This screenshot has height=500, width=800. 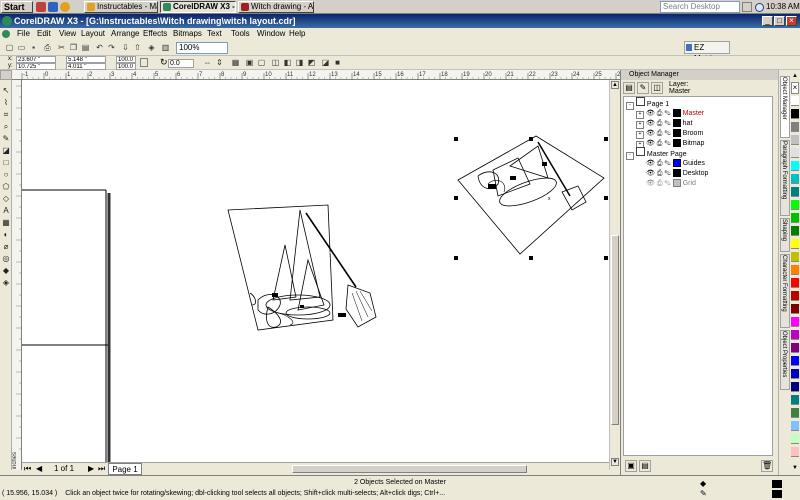 What do you see at coordinates (785, 291) in the screenshot?
I see `tab-character-formatting: Character Formatting` at bounding box center [785, 291].